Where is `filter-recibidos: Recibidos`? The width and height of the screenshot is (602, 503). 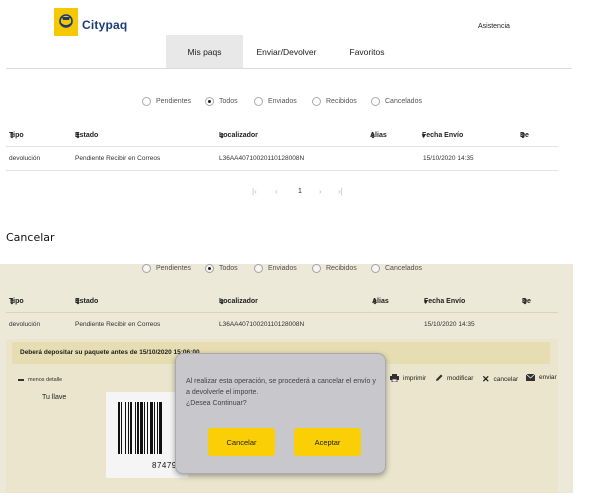 filter-recibidos: Recibidos is located at coordinates (334, 101).